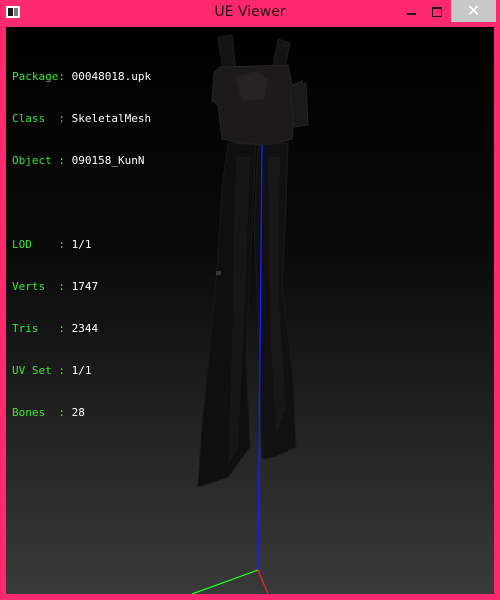 The width and height of the screenshot is (500, 600). I want to click on info-label: Class :, so click(38, 118).